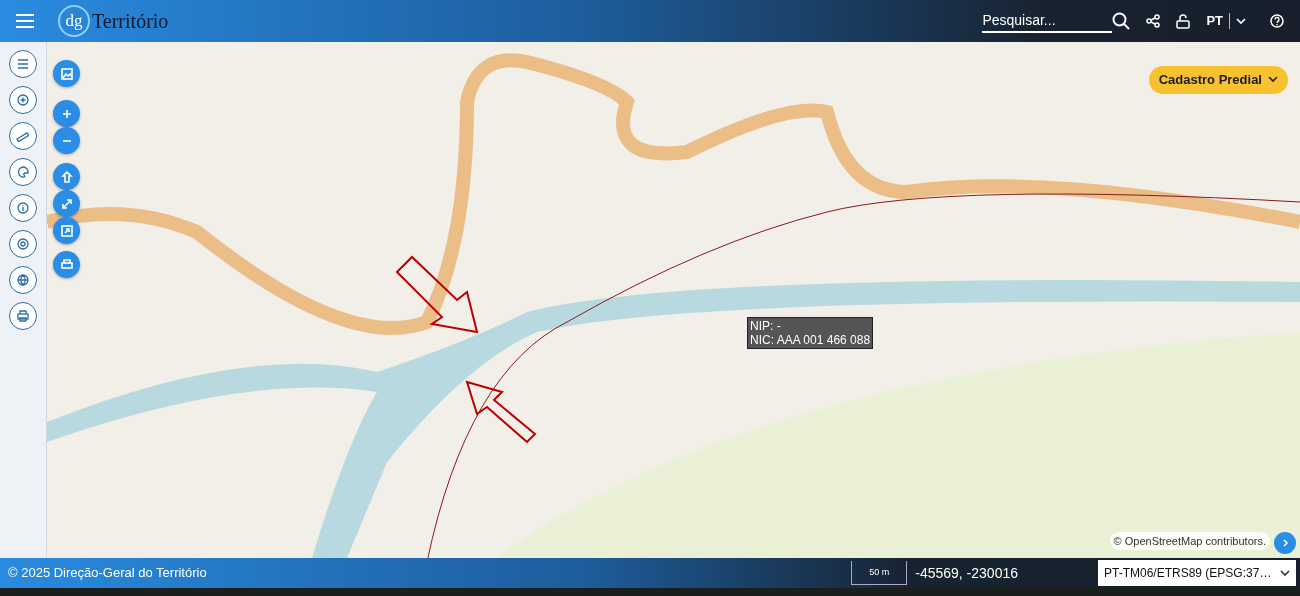  What do you see at coordinates (107, 573) in the screenshot?
I see `copyright-text: © 2025 Direção-Geral do Território` at bounding box center [107, 573].